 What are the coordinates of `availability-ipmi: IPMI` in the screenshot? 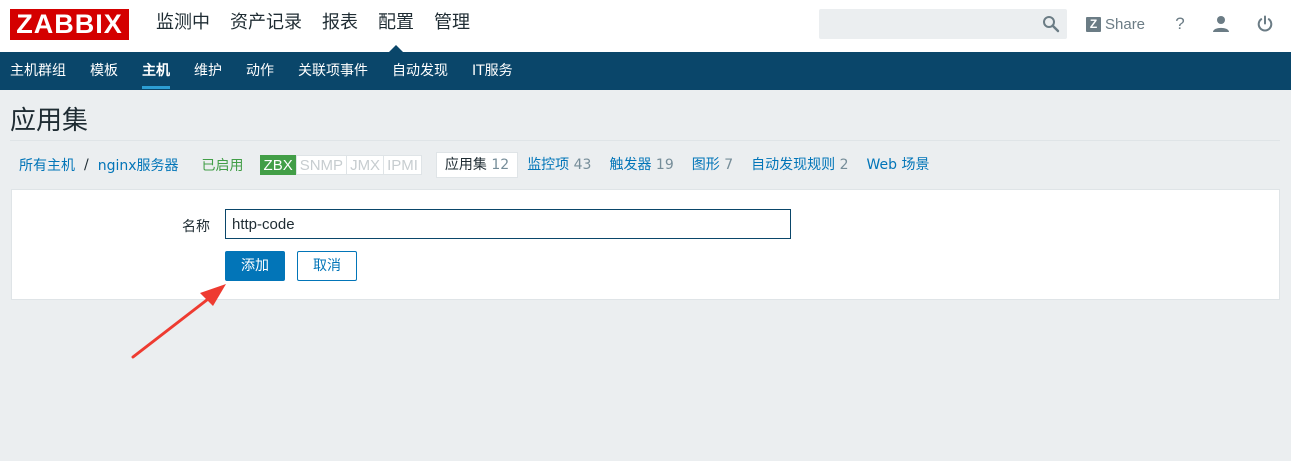 It's located at (402, 165).